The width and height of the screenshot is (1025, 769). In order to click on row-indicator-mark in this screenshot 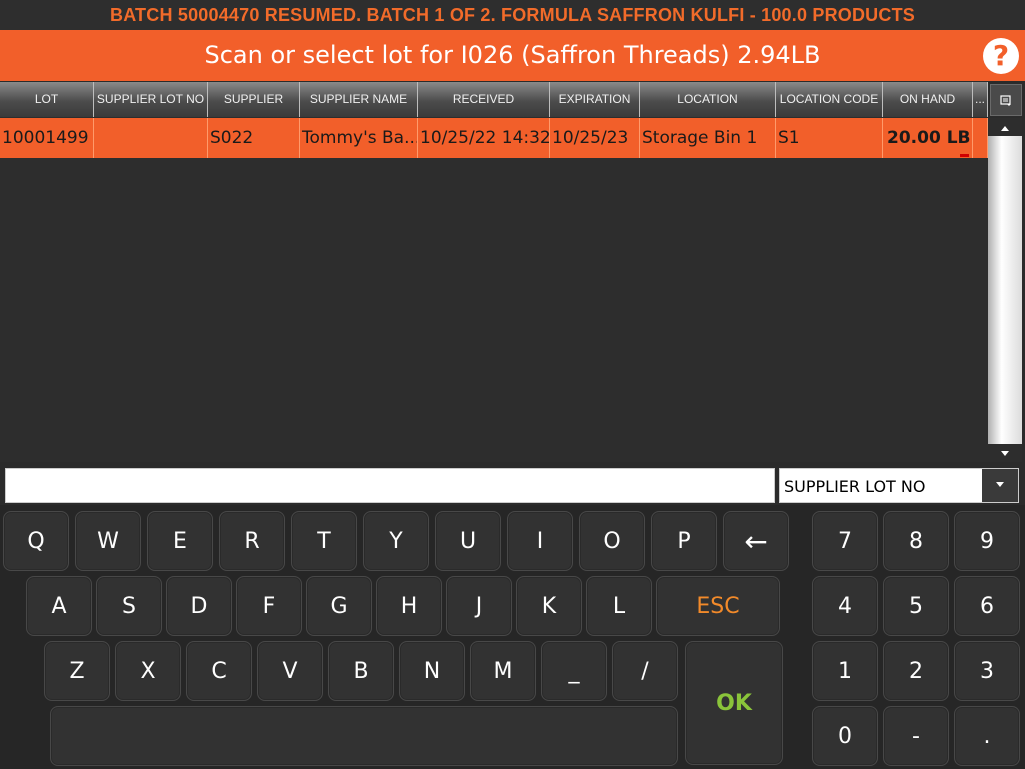, I will do `click(964, 155)`.